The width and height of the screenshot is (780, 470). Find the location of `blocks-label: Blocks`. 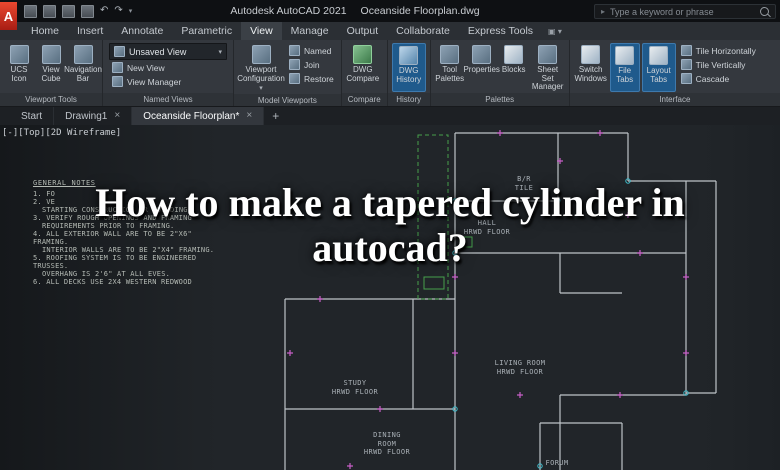

blocks-label: Blocks is located at coordinates (513, 69).